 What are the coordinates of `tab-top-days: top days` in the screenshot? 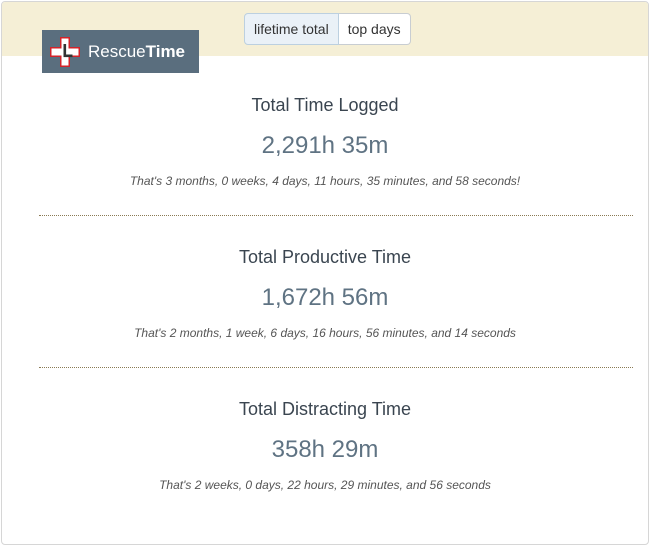 It's located at (374, 29).